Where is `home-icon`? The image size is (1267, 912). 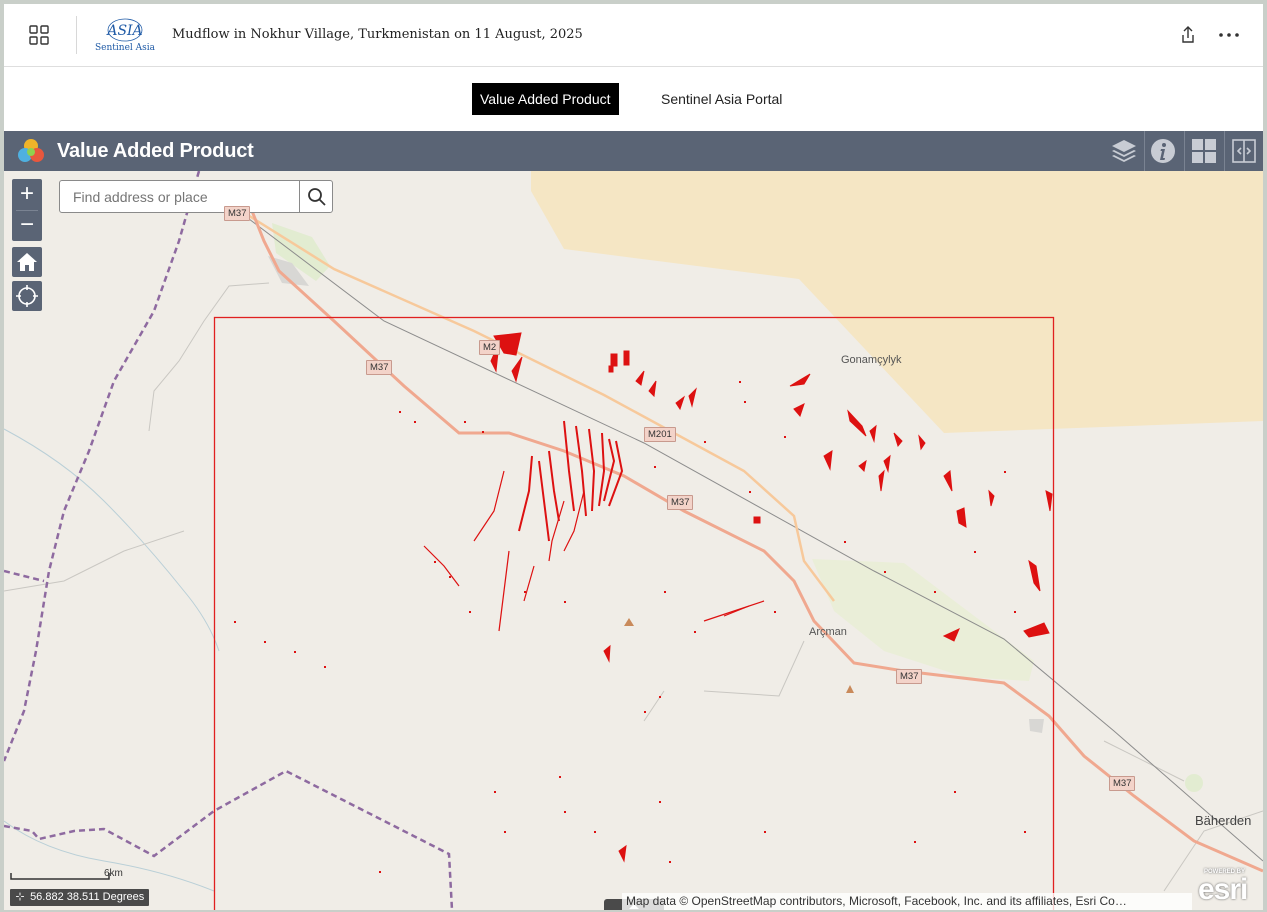
home-icon is located at coordinates (27, 262).